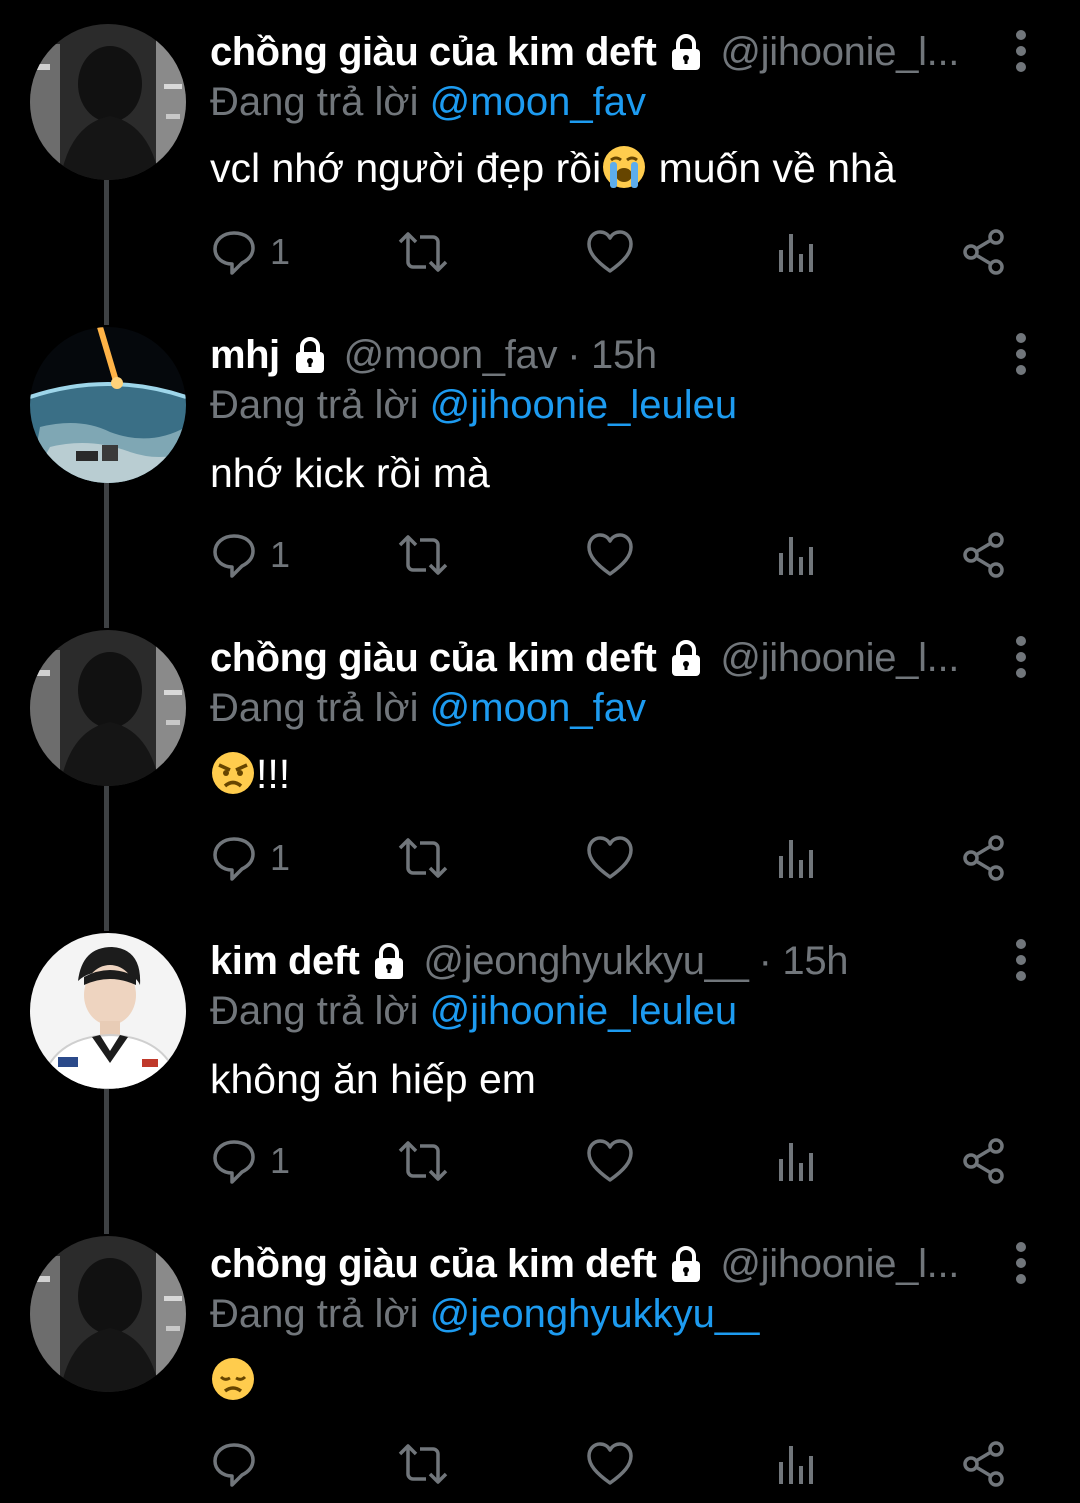  I want to click on disappointed-face-icon, so click(233, 1379).